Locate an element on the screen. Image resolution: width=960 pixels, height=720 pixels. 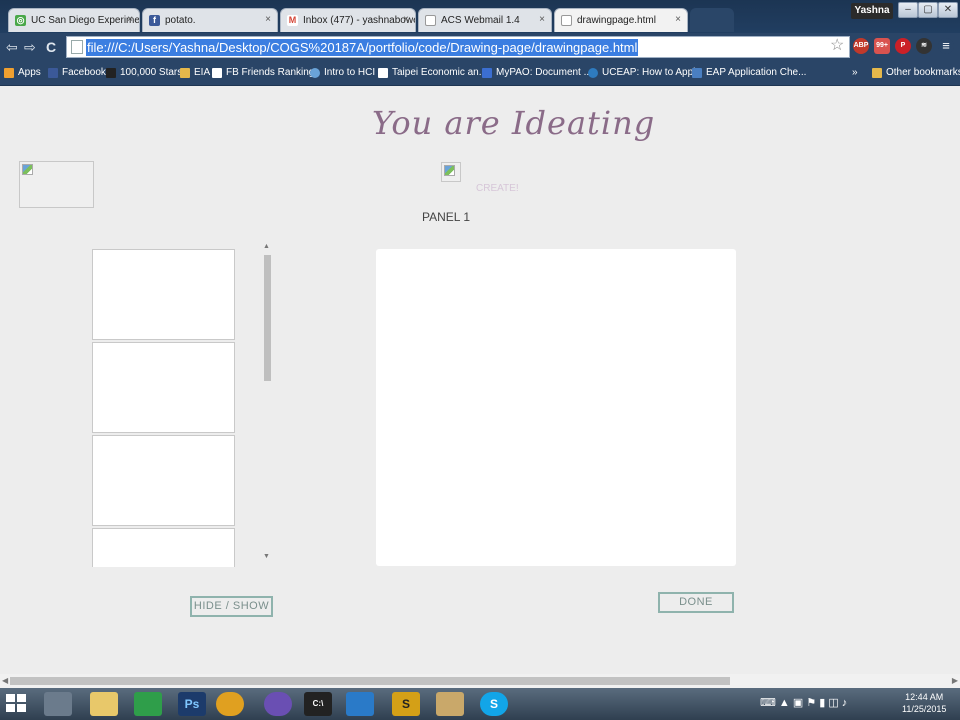
bookmark-label: FB Friends Ranking is located at coordinates (270, 72).